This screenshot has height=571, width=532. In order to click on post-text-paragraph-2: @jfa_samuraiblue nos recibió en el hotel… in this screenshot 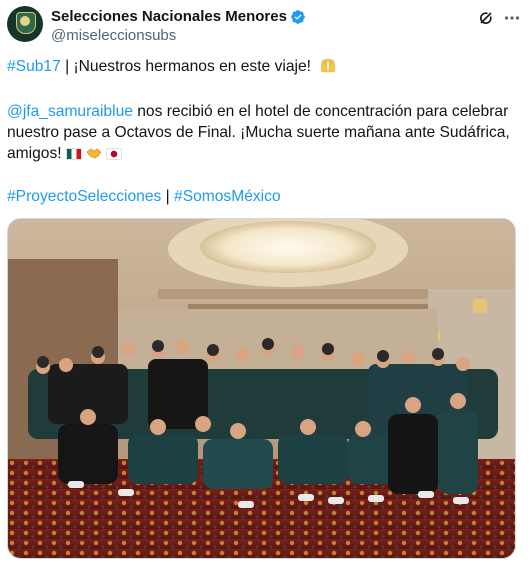, I will do `click(263, 132)`.